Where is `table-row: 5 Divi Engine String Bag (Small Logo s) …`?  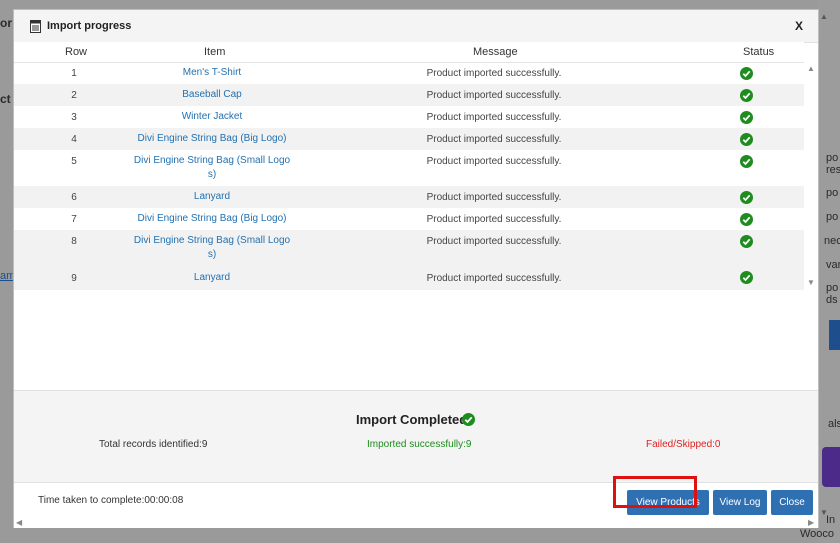
table-row: 5 Divi Engine String Bag (Small Logo s) … is located at coordinates (409, 168).